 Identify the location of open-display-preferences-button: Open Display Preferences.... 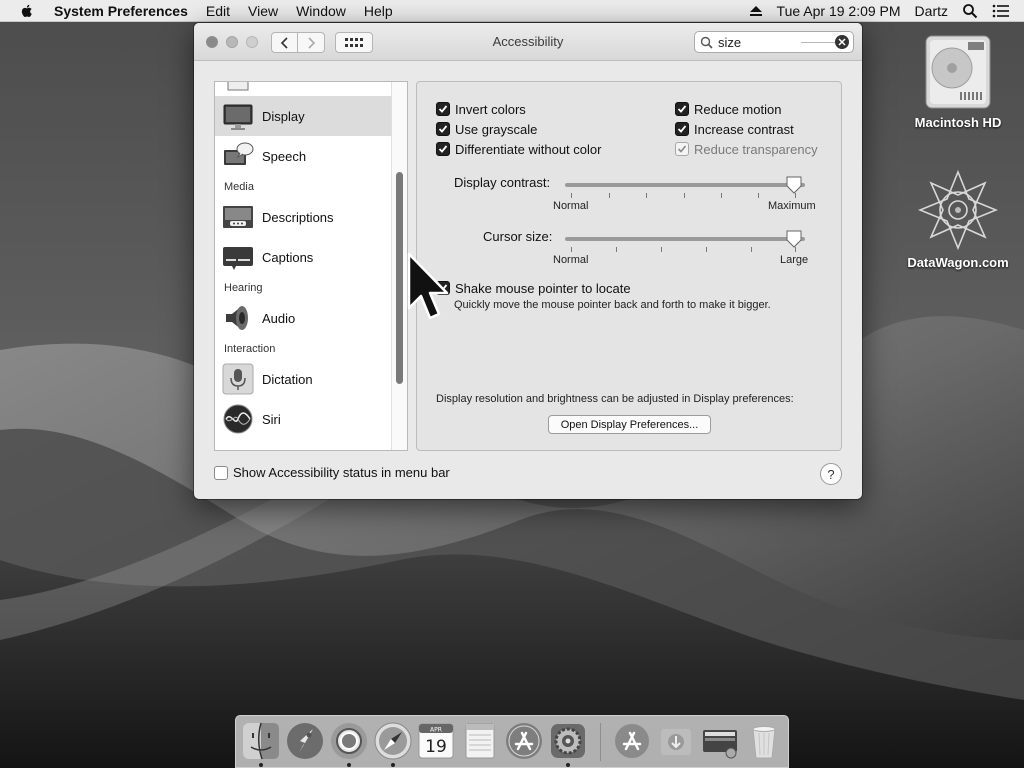
(629, 424).